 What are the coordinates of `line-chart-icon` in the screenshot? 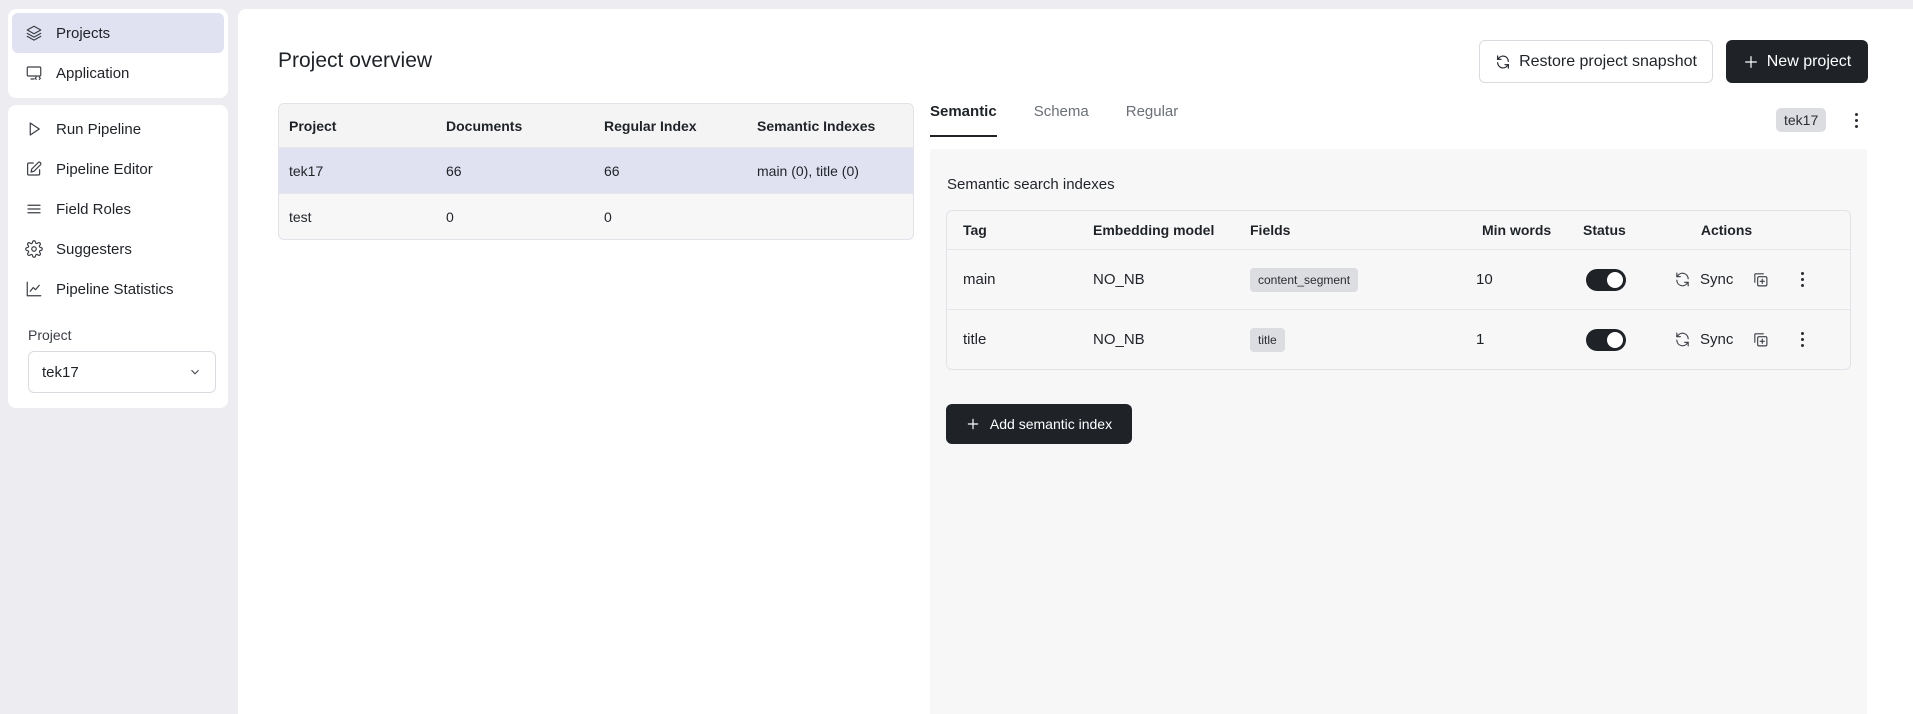 It's located at (34, 289).